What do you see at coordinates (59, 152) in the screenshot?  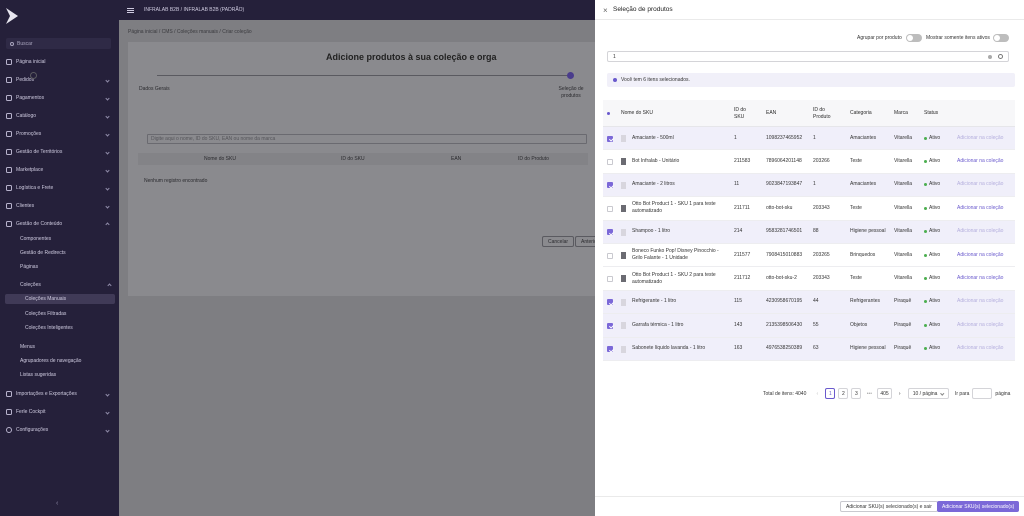 I see `sidebar-item-territories: Gestão de Territórios` at bounding box center [59, 152].